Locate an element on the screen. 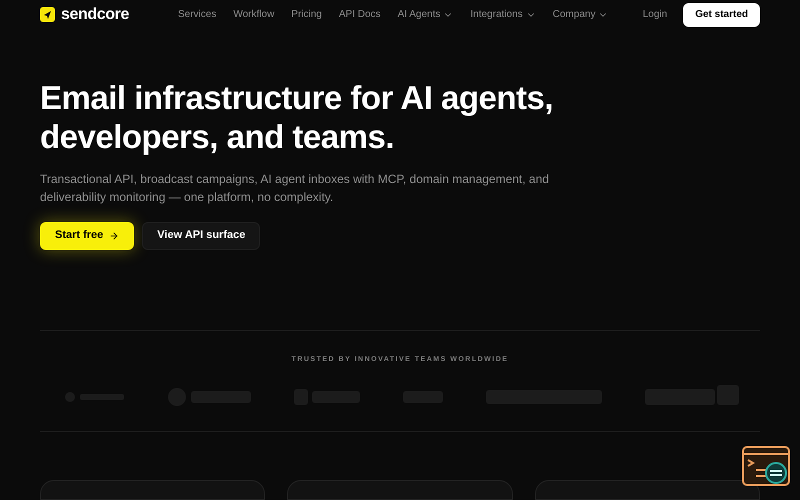 Image resolution: width=800 pixels, height=500 pixels. start-free-button: Start free is located at coordinates (87, 236).